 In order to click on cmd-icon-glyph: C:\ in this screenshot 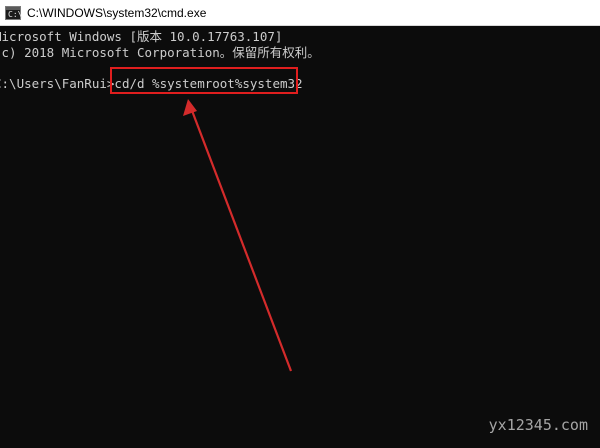, I will do `click(15, 14)`.